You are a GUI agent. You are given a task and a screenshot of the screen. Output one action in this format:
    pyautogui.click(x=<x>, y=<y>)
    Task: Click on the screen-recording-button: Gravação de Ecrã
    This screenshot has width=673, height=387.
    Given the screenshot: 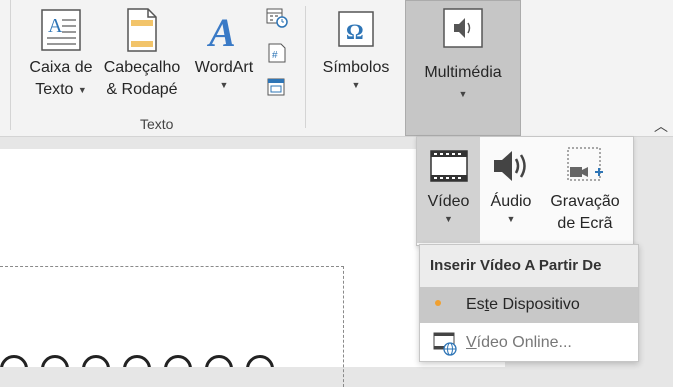 What is the action you would take?
    pyautogui.click(x=585, y=190)
    